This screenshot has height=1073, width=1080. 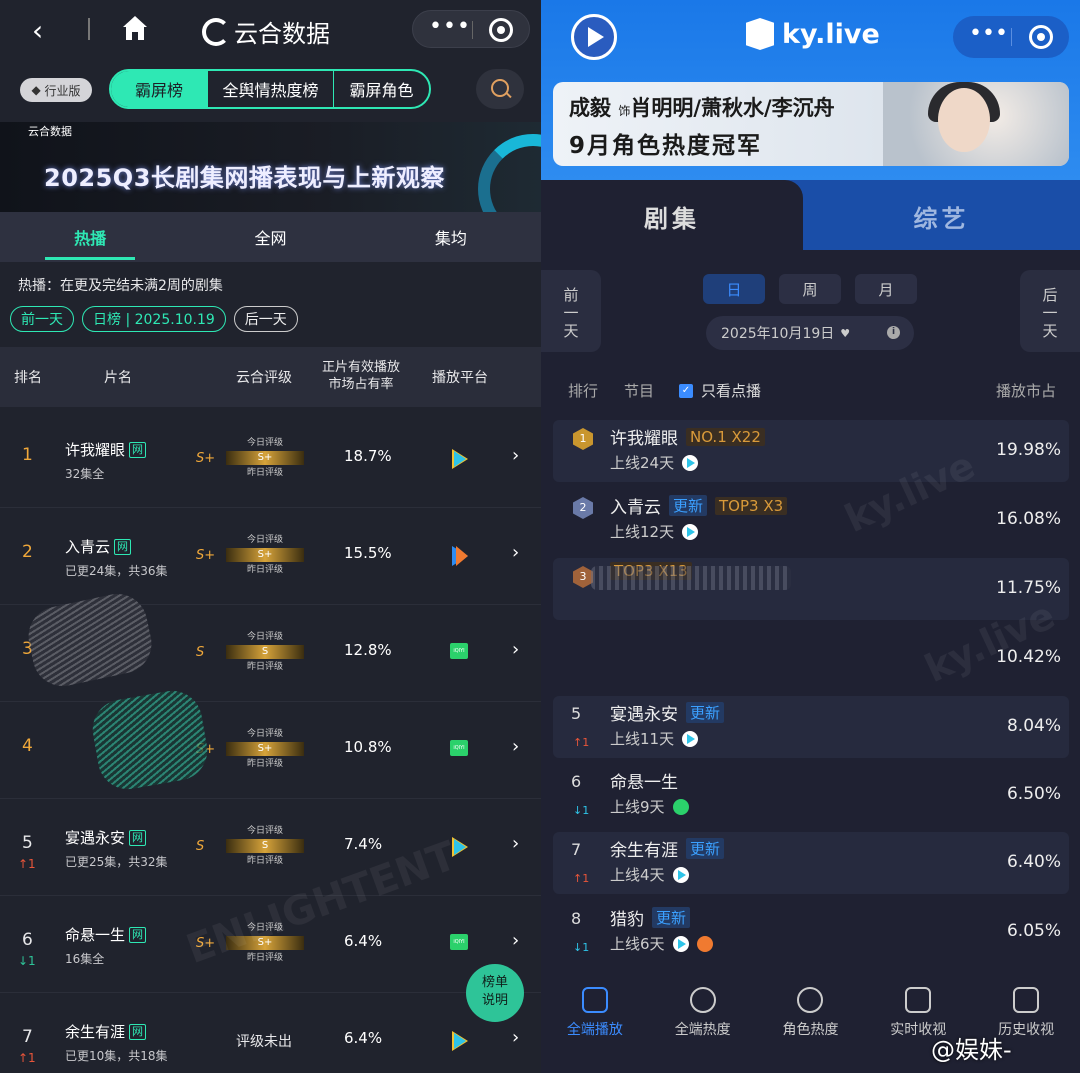 I want to click on prev-day-button: 前一天, so click(x=42, y=319).